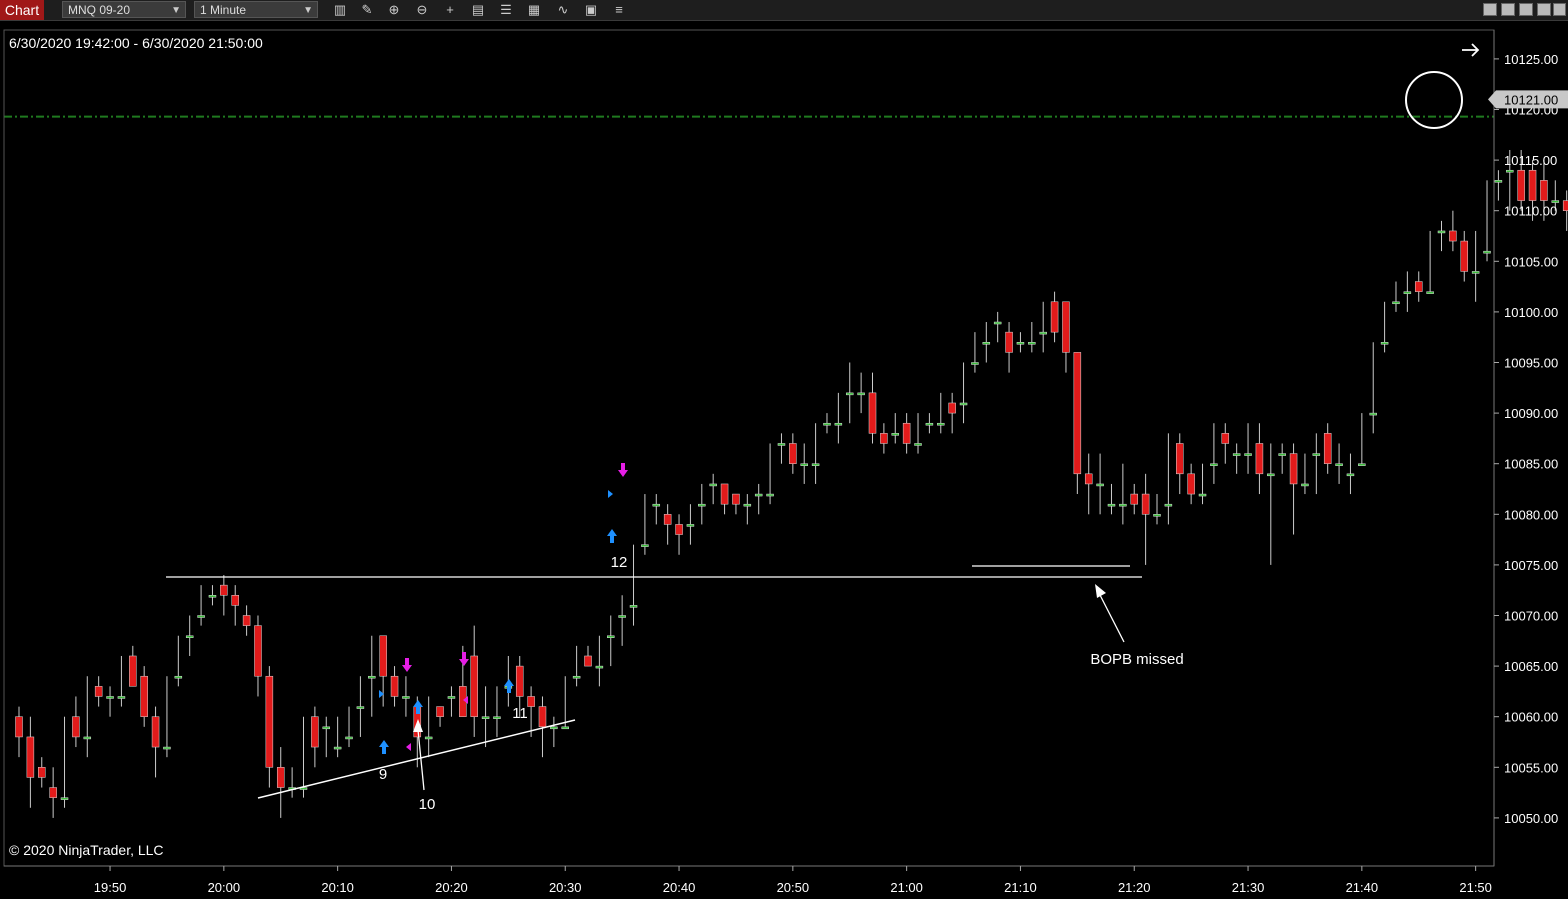 This screenshot has height=899, width=1568. Describe the element at coordinates (1526, 9) in the screenshot. I see `minimize-icon` at that location.